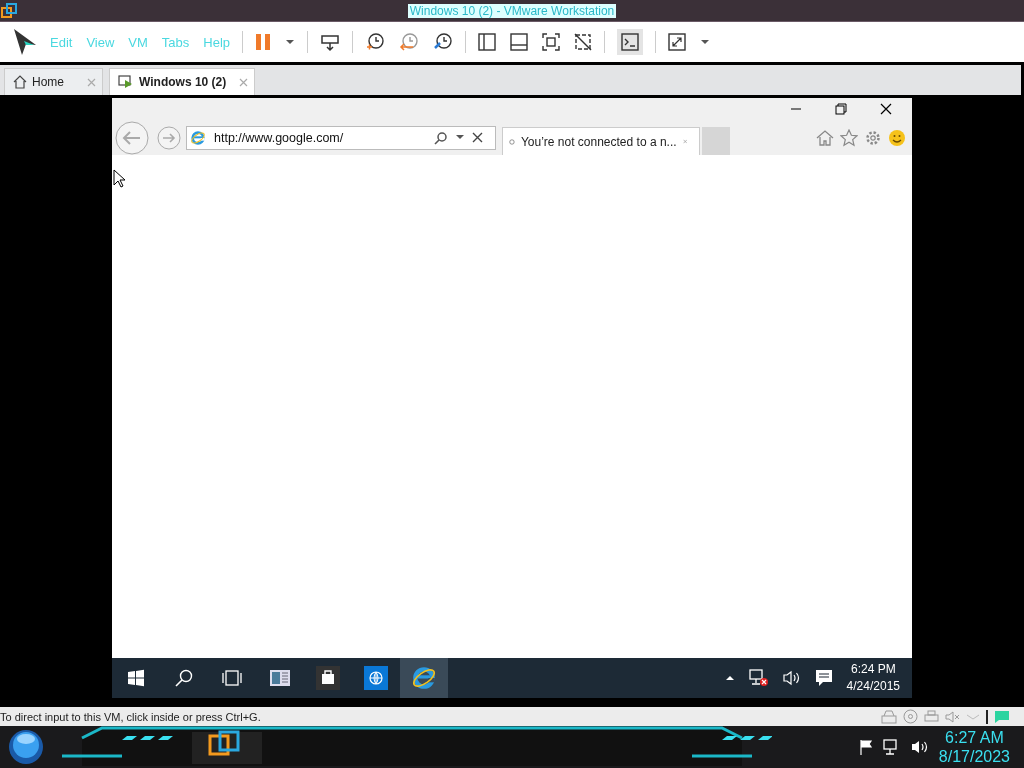 This screenshot has width=1024, height=768. Describe the element at coordinates (130, 716) in the screenshot. I see `status-message: To direct input to this VM, click inside or press Ctrl+G.` at that location.